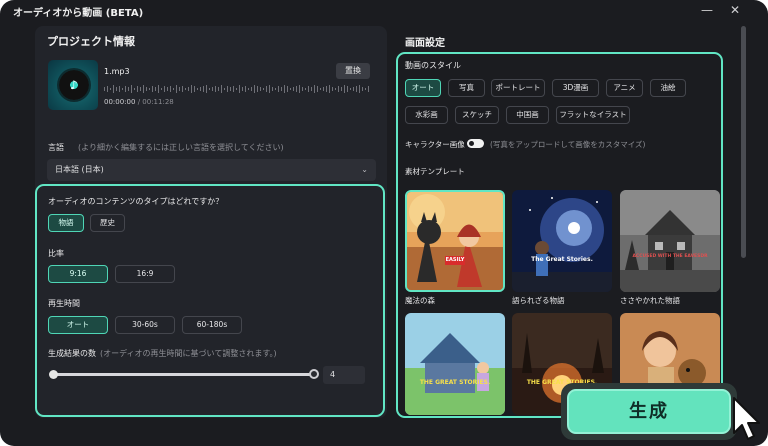 The image size is (768, 446). I want to click on character-image-hint: (写真をアップロードして画像をカスタマイズ), so click(568, 144).